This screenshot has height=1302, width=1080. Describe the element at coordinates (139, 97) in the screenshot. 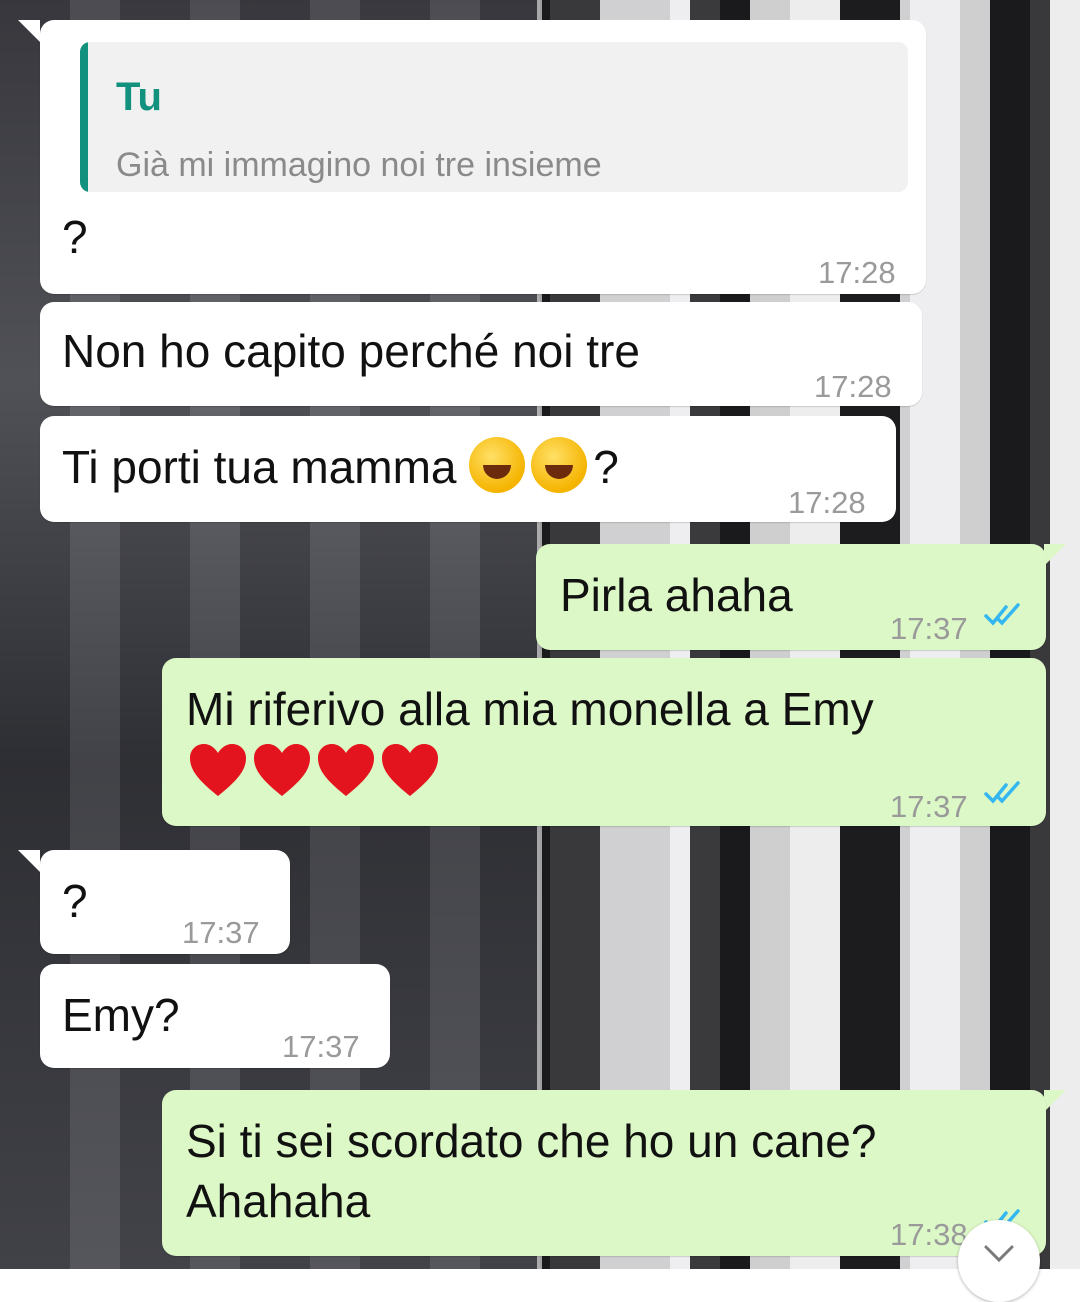

I see `quote-author: Tu` at that location.